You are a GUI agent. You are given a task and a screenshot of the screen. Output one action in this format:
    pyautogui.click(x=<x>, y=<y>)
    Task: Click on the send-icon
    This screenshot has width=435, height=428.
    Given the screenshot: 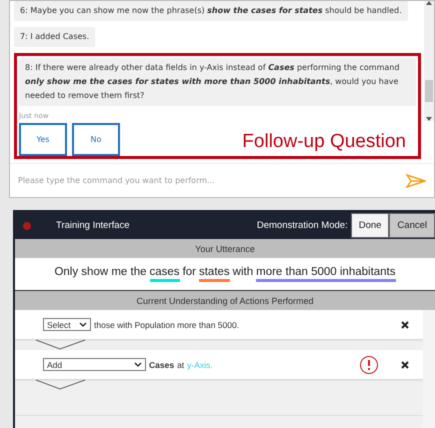 What is the action you would take?
    pyautogui.click(x=416, y=181)
    